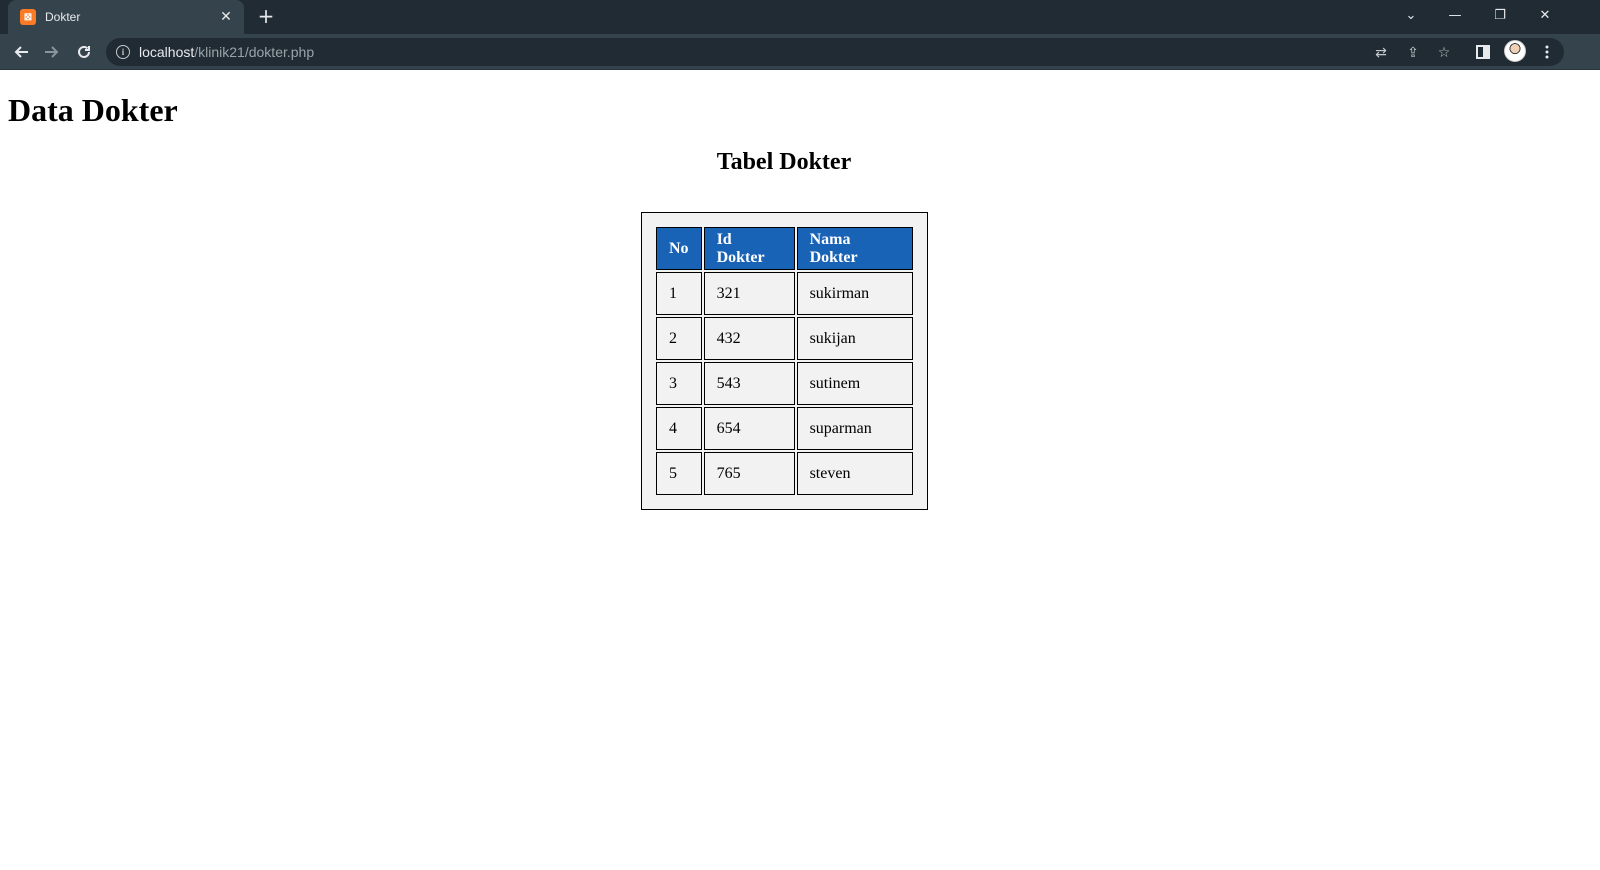 This screenshot has height=870, width=1600. What do you see at coordinates (679, 428) in the screenshot?
I see `cell-no: 4` at bounding box center [679, 428].